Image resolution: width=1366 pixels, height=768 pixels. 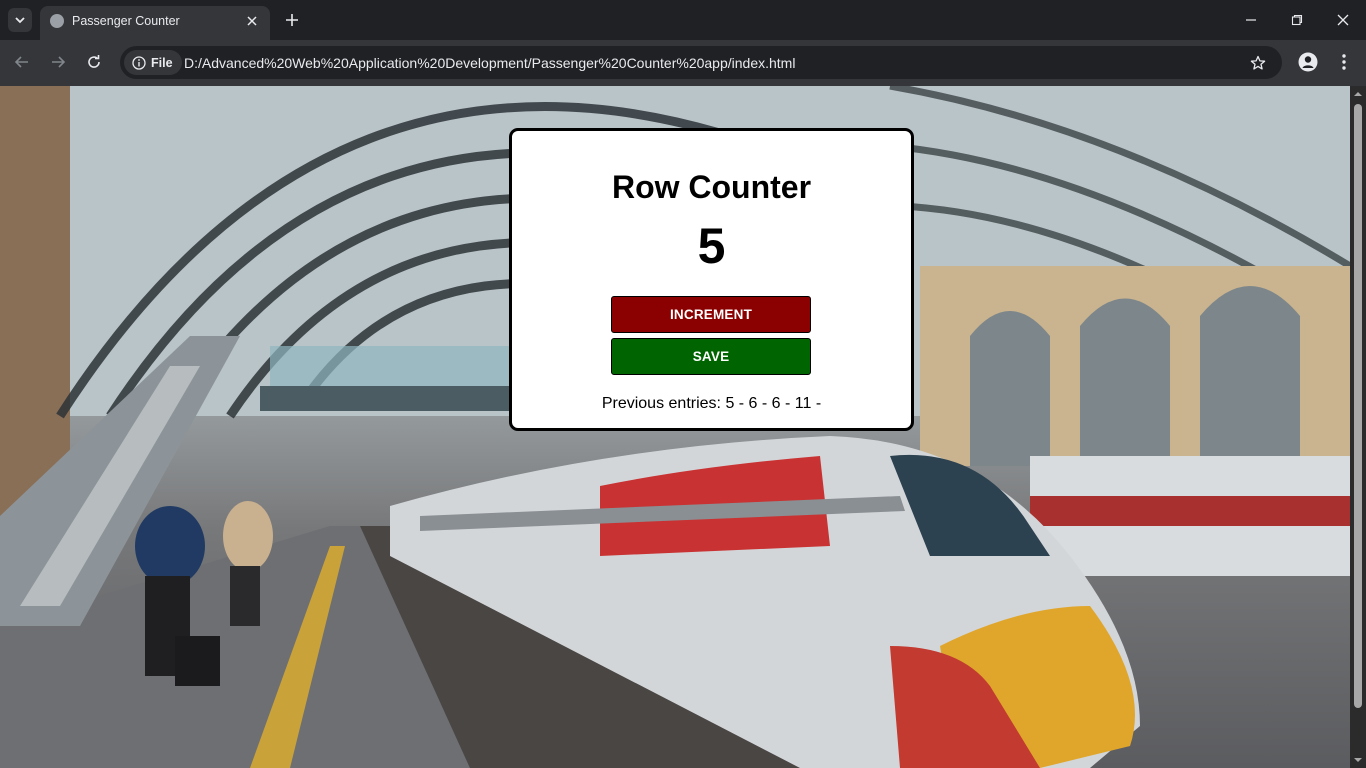 I want to click on chevron-down-icon, so click(x=20, y=20).